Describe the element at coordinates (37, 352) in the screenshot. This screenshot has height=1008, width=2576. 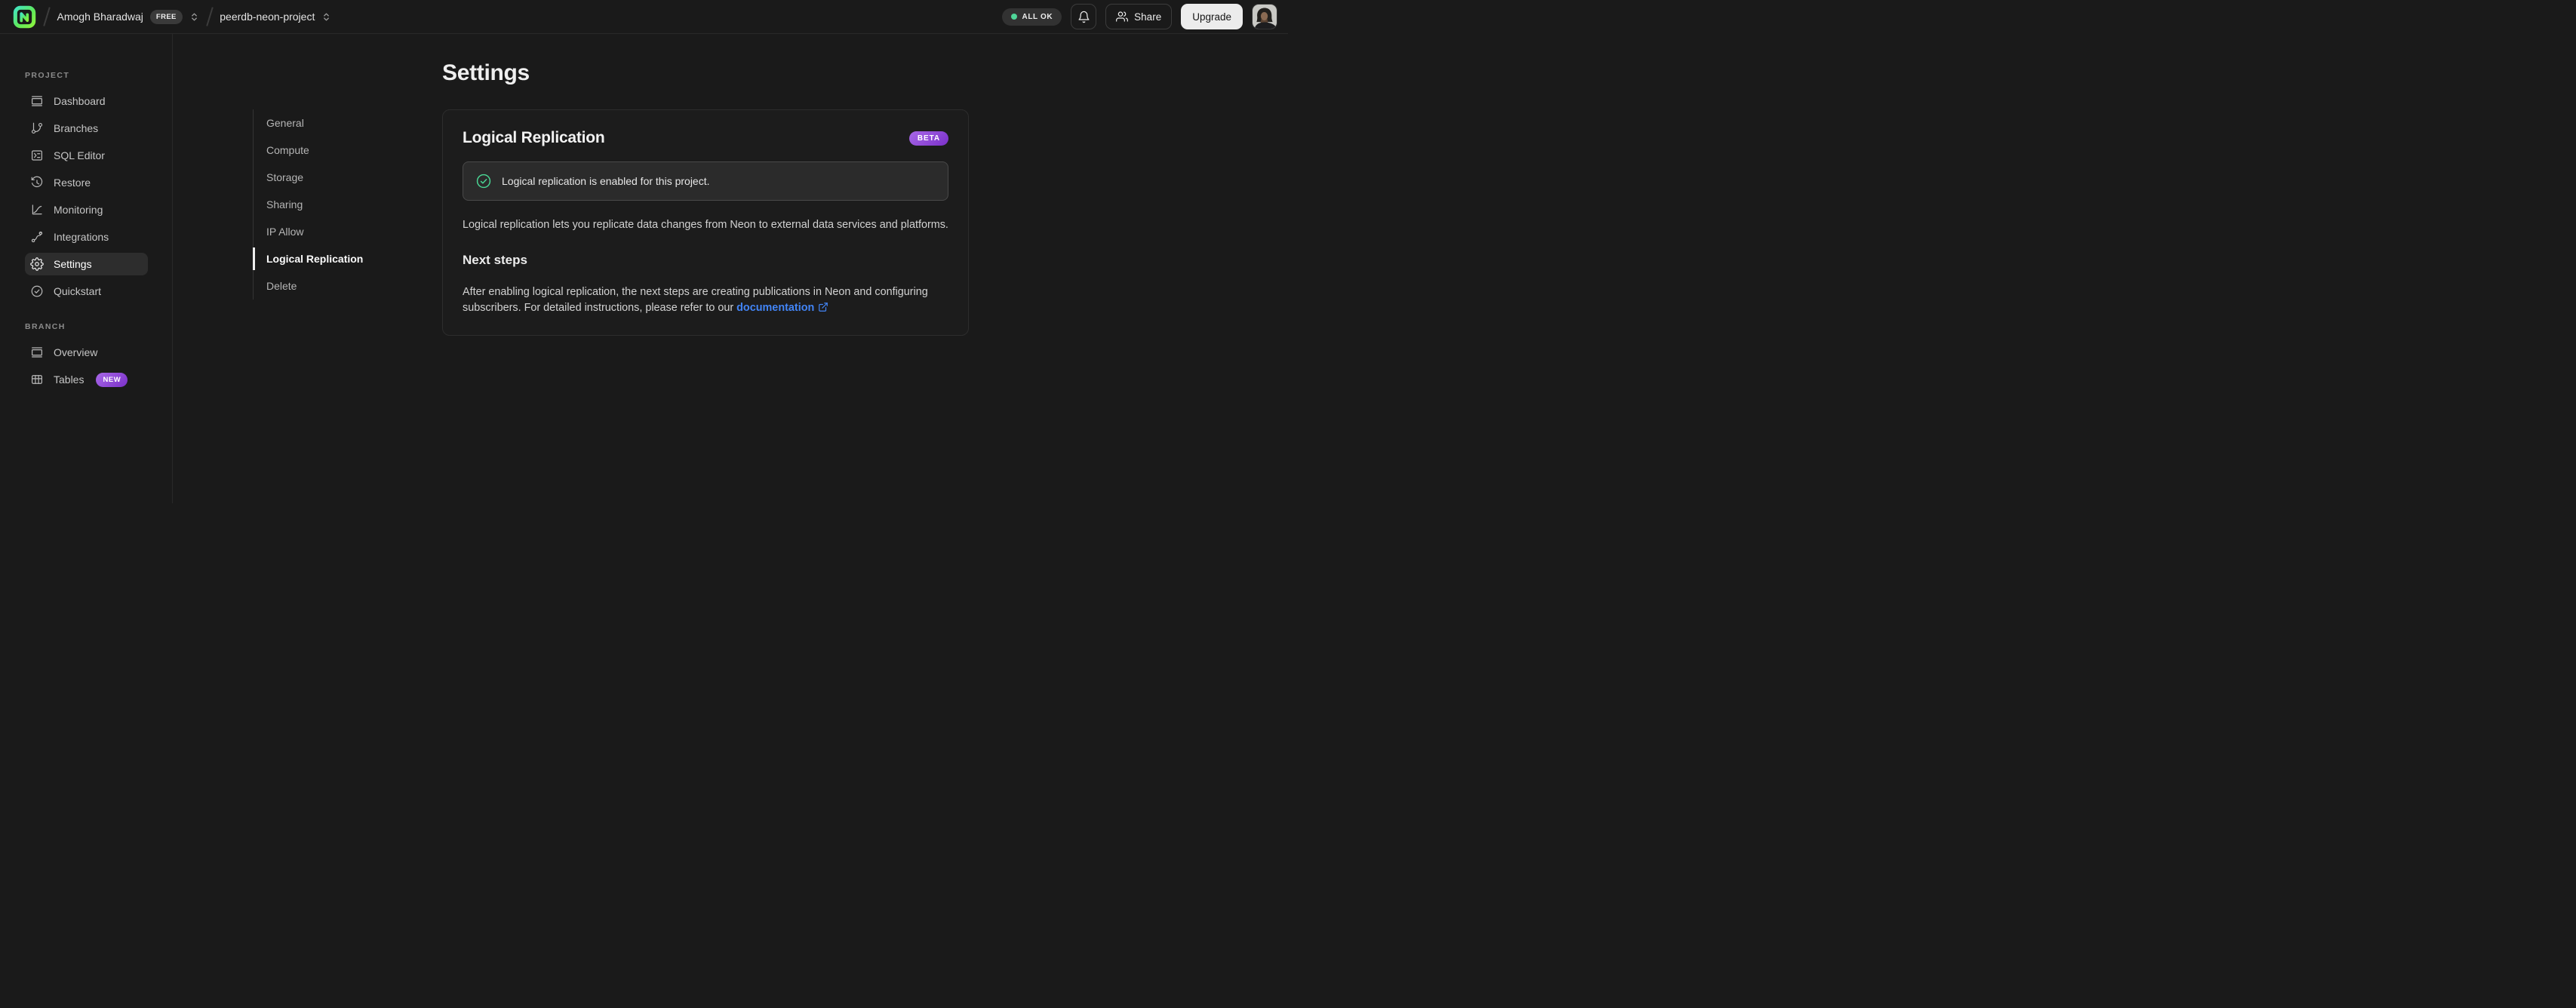
I see `window-icon` at that location.